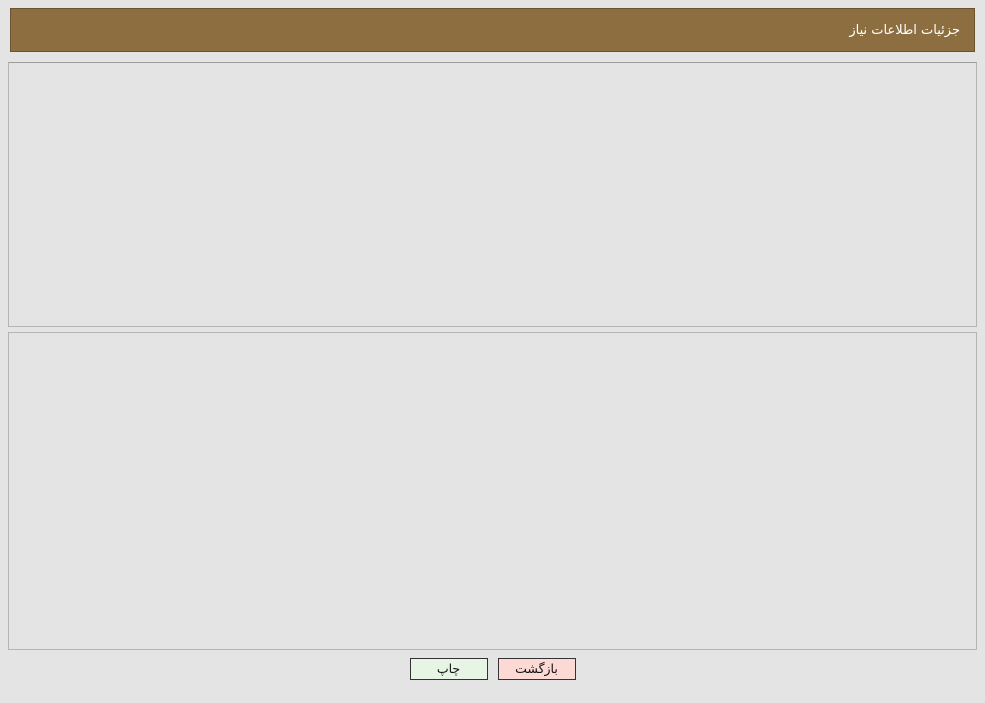  What do you see at coordinates (492, 669) in the screenshot?
I see `action-buttons: بازگشت چاپ` at bounding box center [492, 669].